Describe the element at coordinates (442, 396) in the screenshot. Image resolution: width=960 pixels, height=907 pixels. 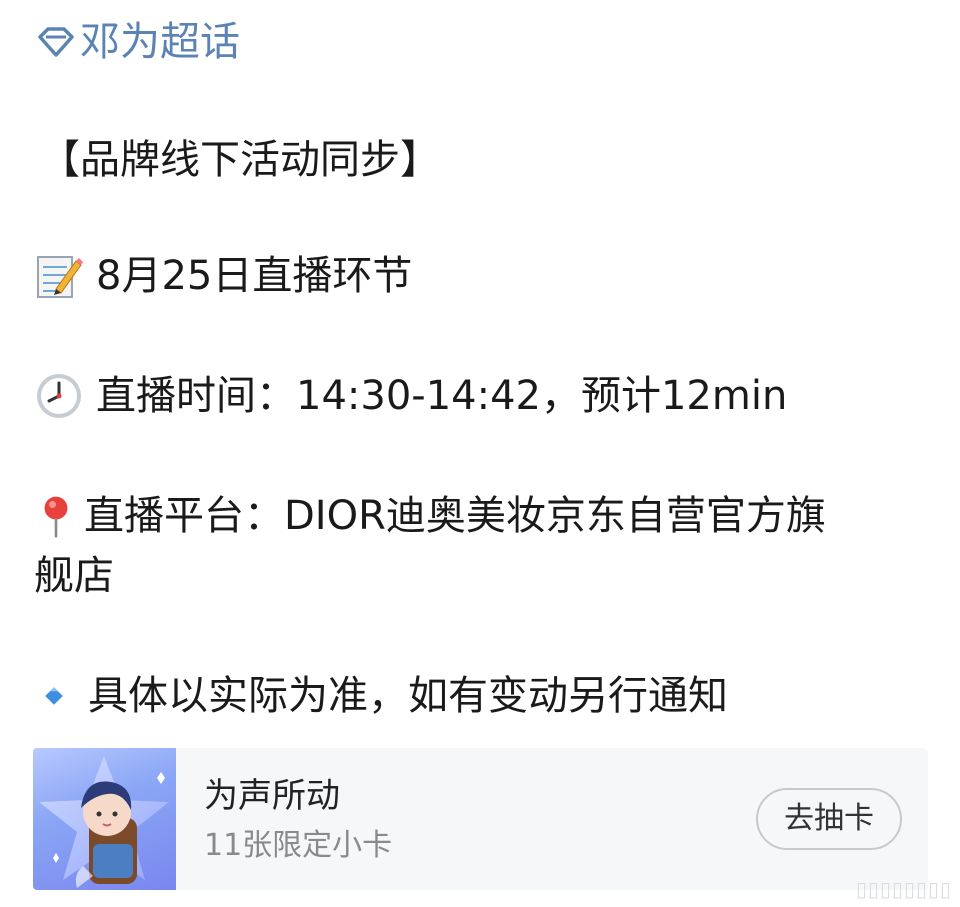
I see `live-time-text: 直播时间：14:30-14:42，预计12min` at that location.